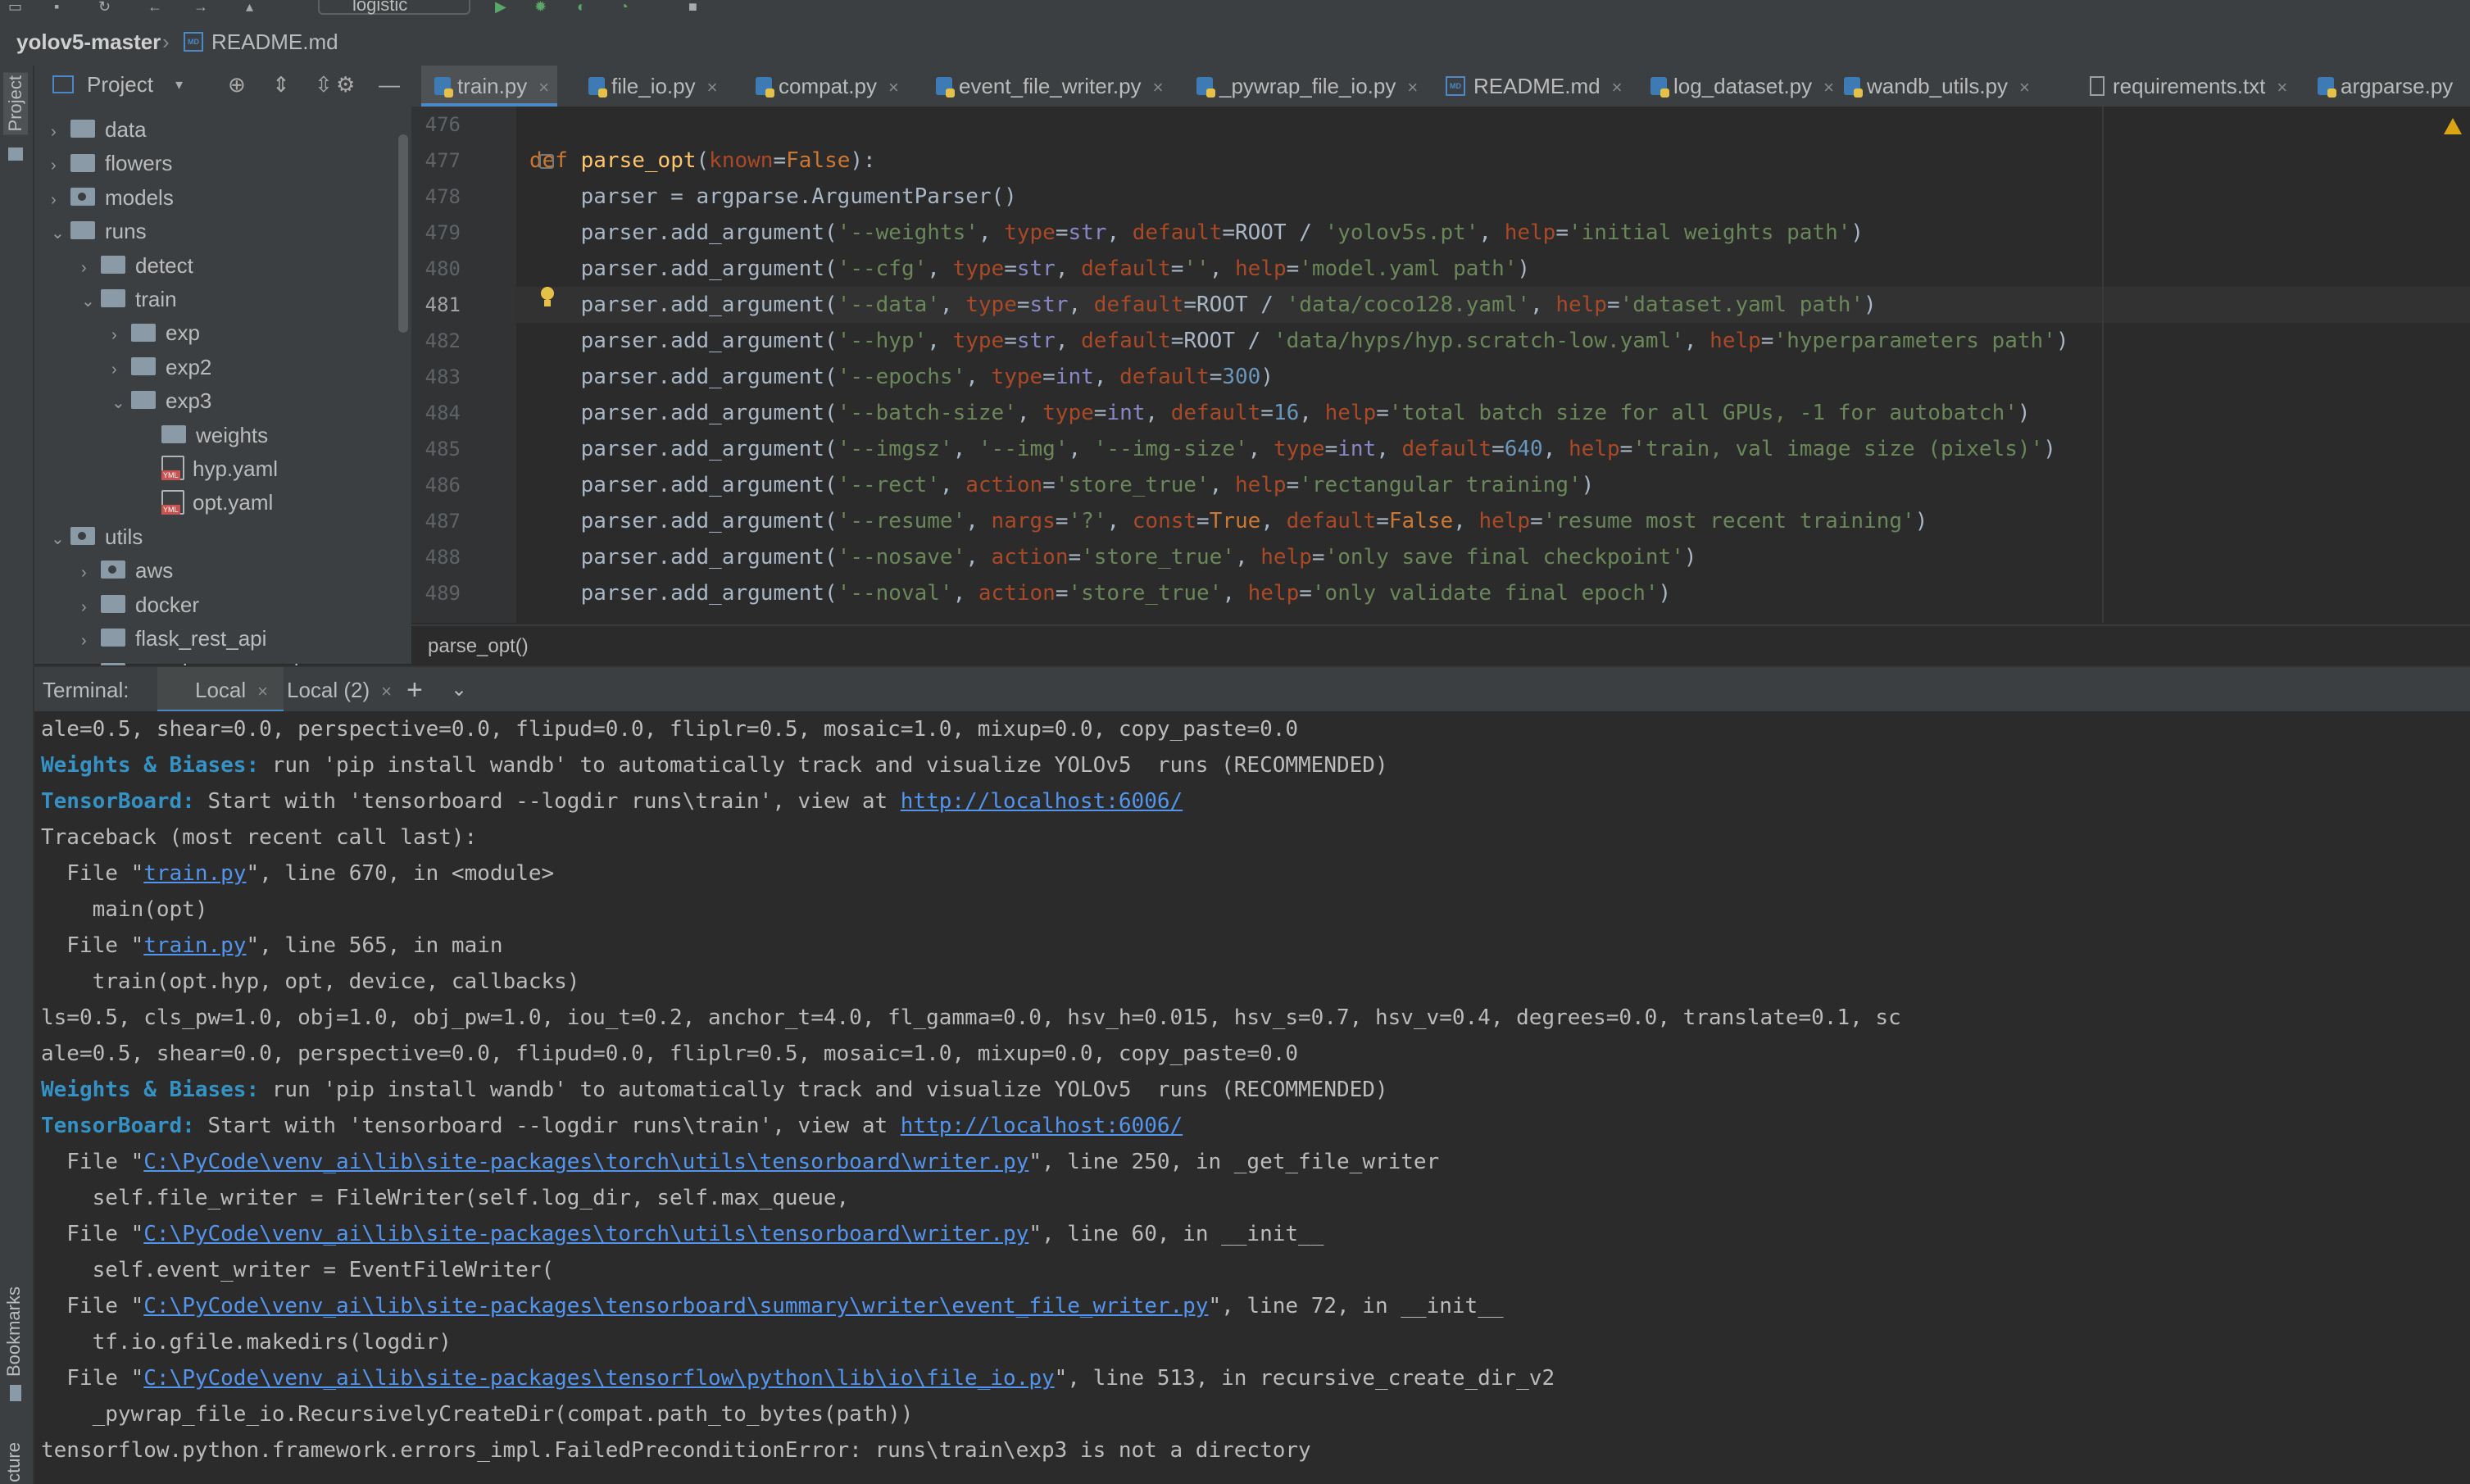  What do you see at coordinates (208, 502) in the screenshot?
I see `tree-item: opt.yaml` at bounding box center [208, 502].